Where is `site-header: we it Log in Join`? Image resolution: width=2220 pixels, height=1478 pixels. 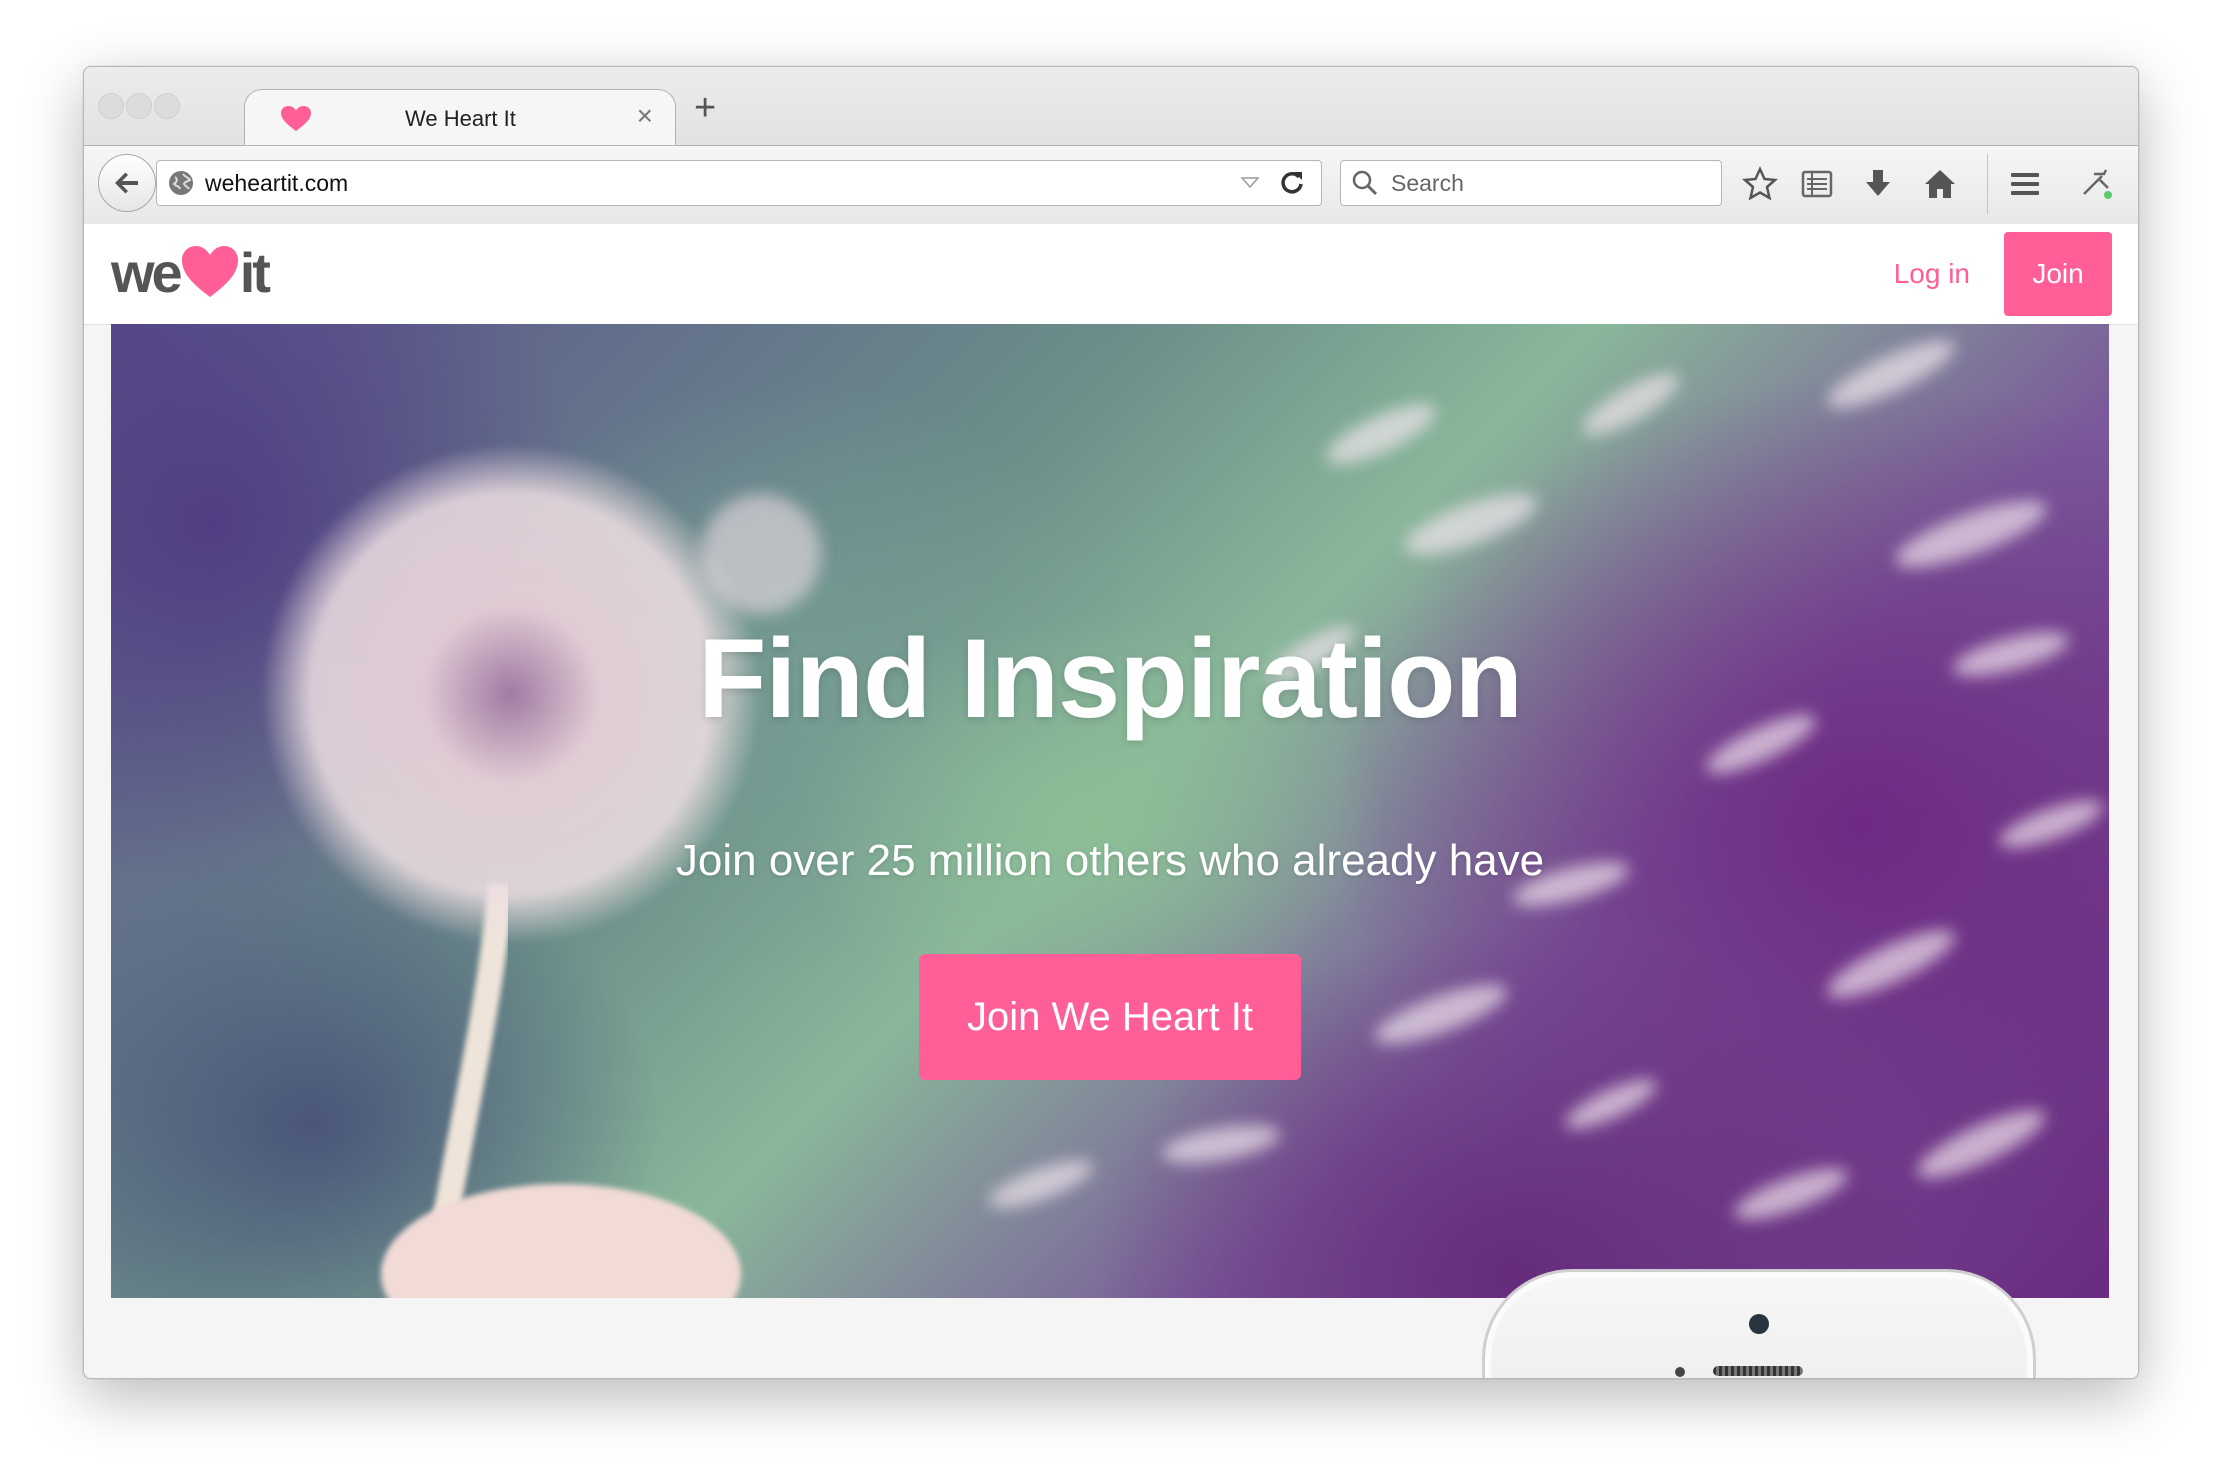 site-header: we it Log in Join is located at coordinates (1111, 274).